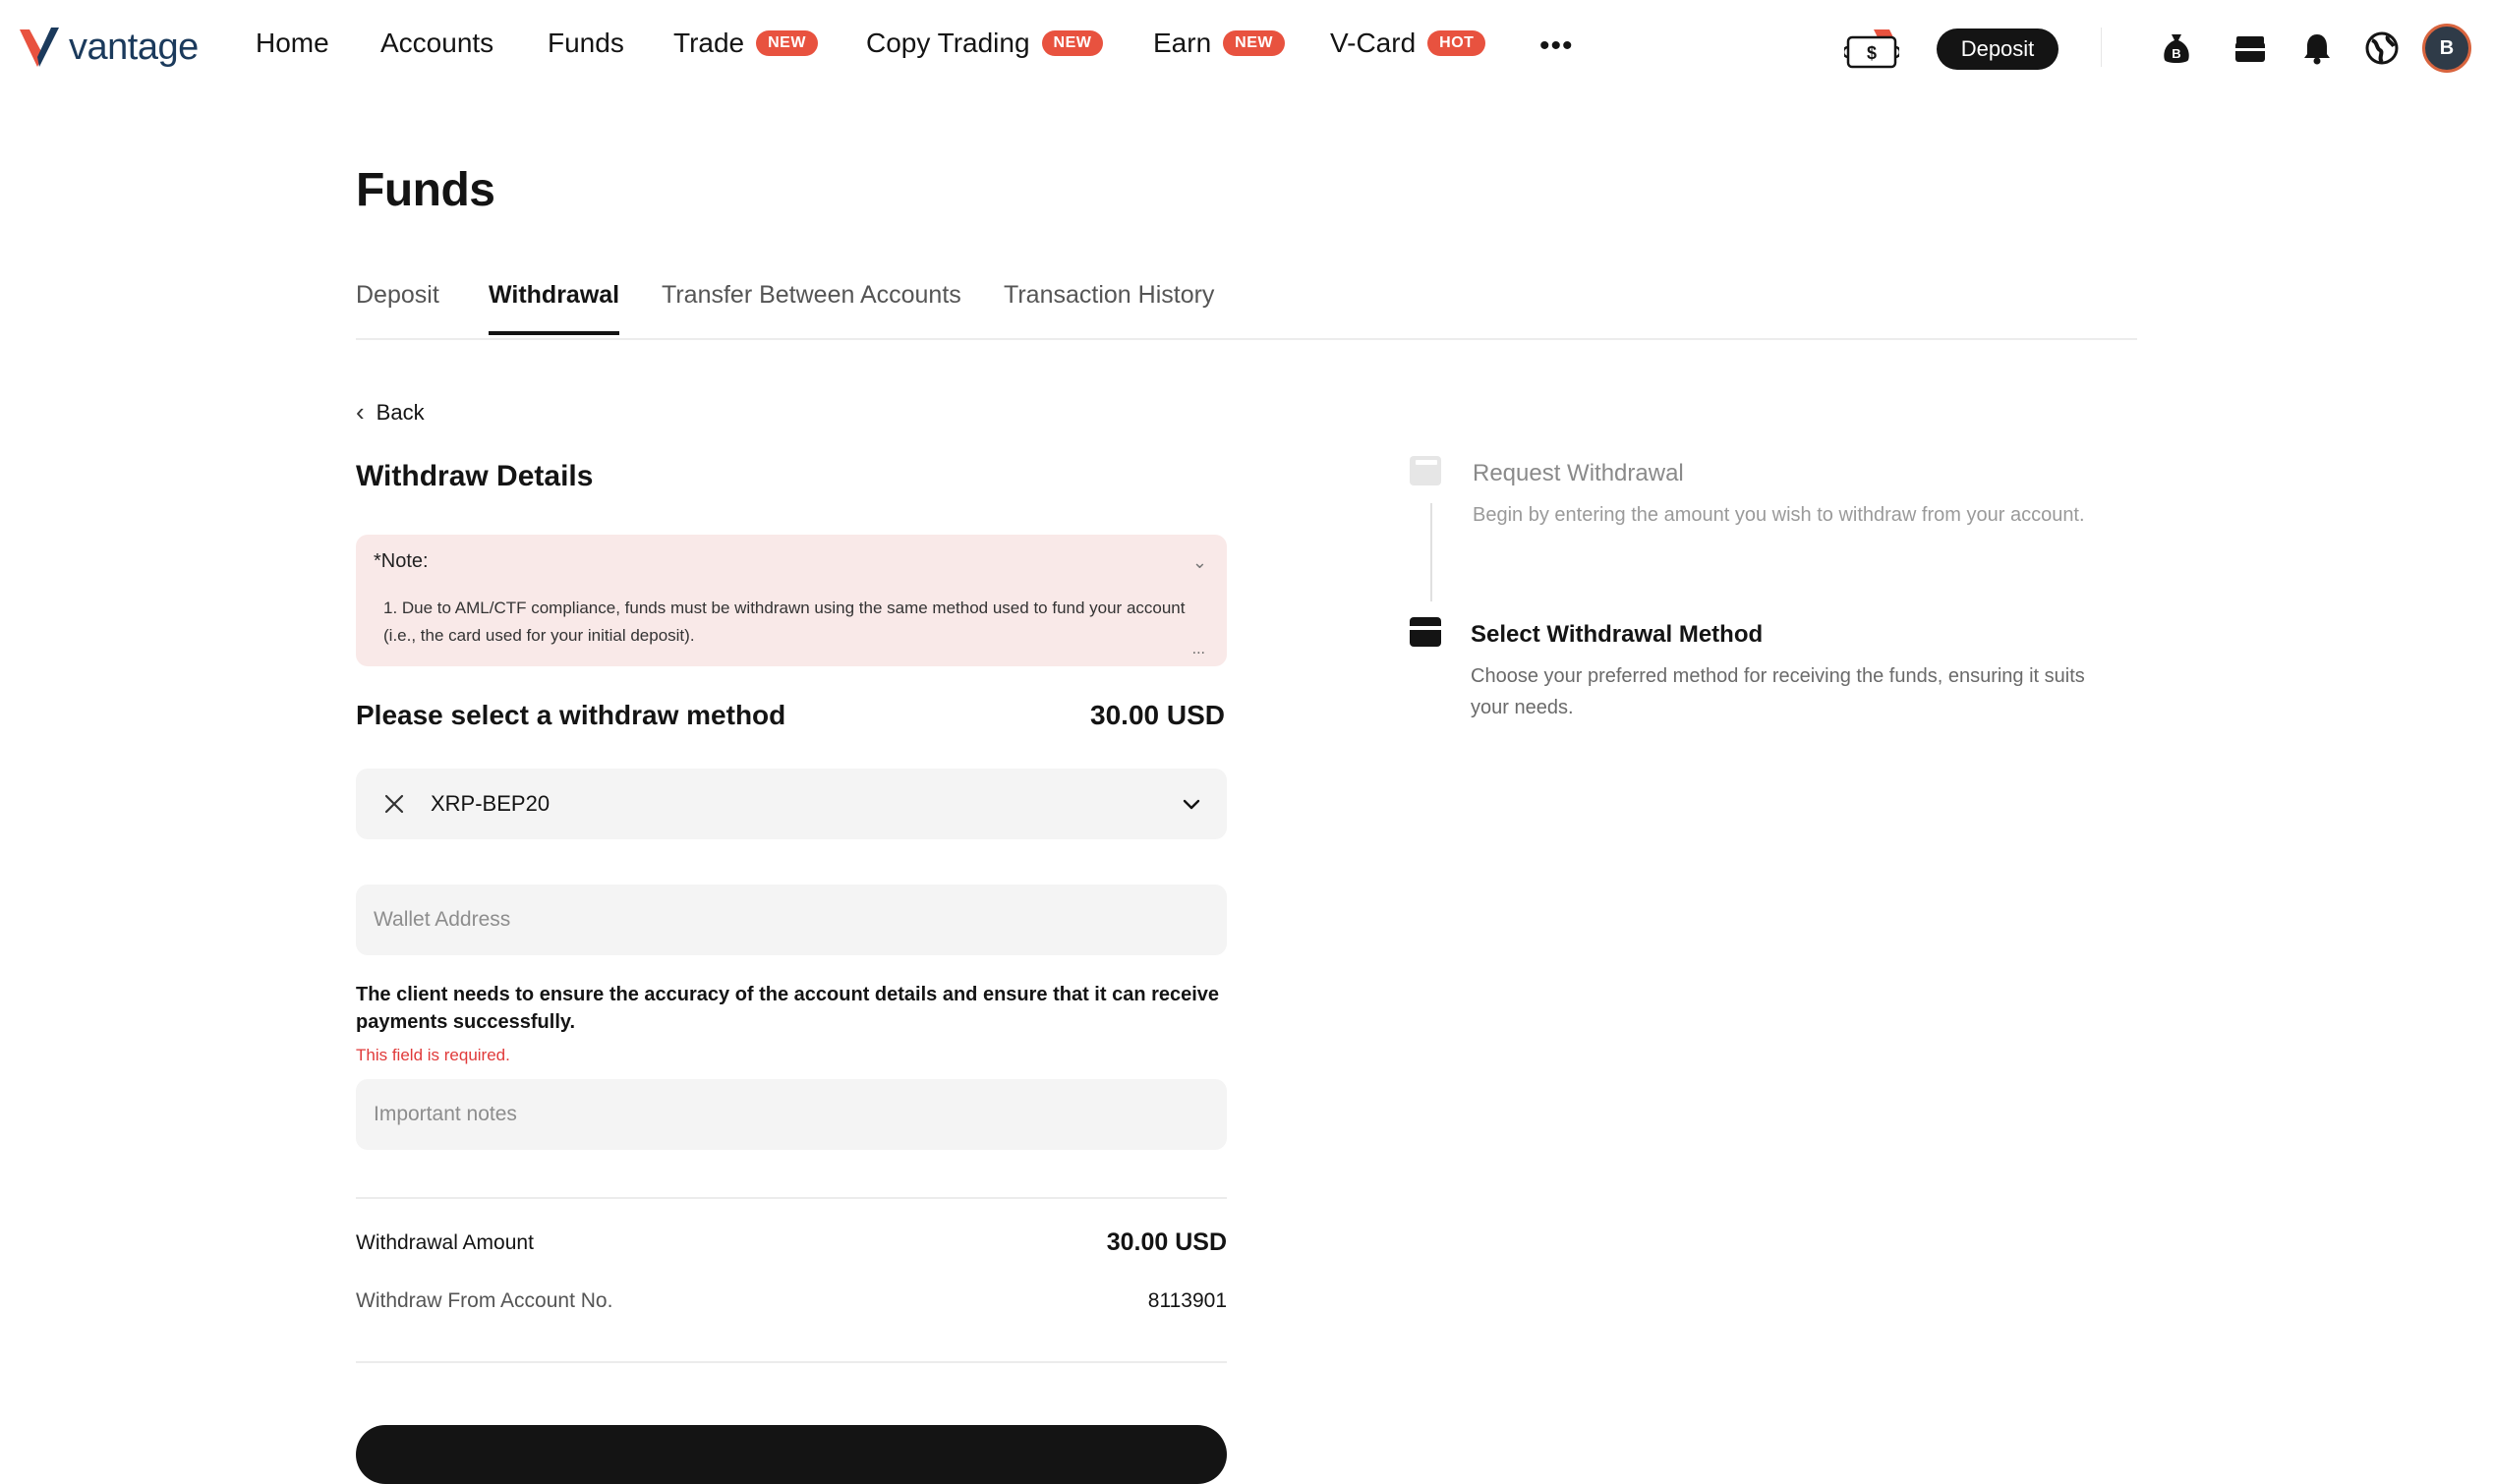  What do you see at coordinates (792, 1301) in the screenshot?
I see `withdraw-account-row: Withdraw From Account No. 8113901` at bounding box center [792, 1301].